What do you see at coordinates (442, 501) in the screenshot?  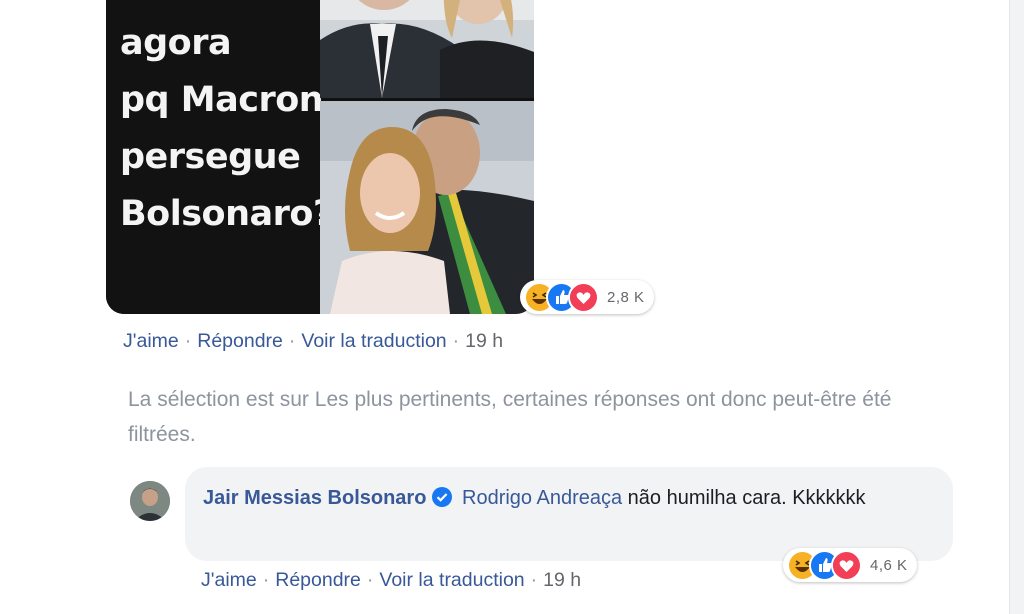 I see `verified-badge-icon` at bounding box center [442, 501].